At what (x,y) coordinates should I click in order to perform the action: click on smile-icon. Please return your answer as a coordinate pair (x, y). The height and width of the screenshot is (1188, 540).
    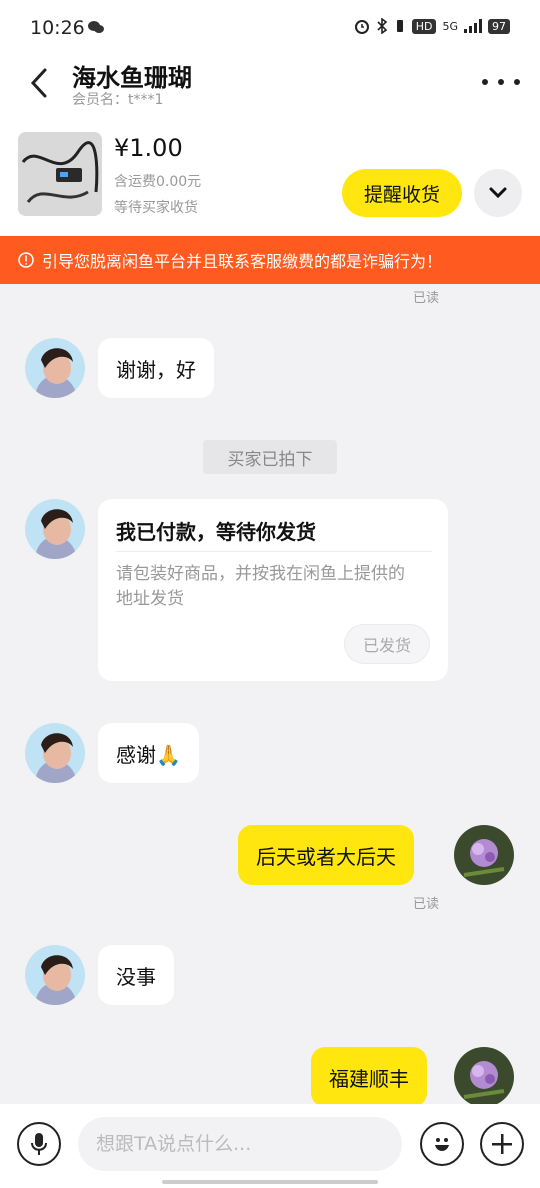
    Looking at the image, I should click on (442, 1144).